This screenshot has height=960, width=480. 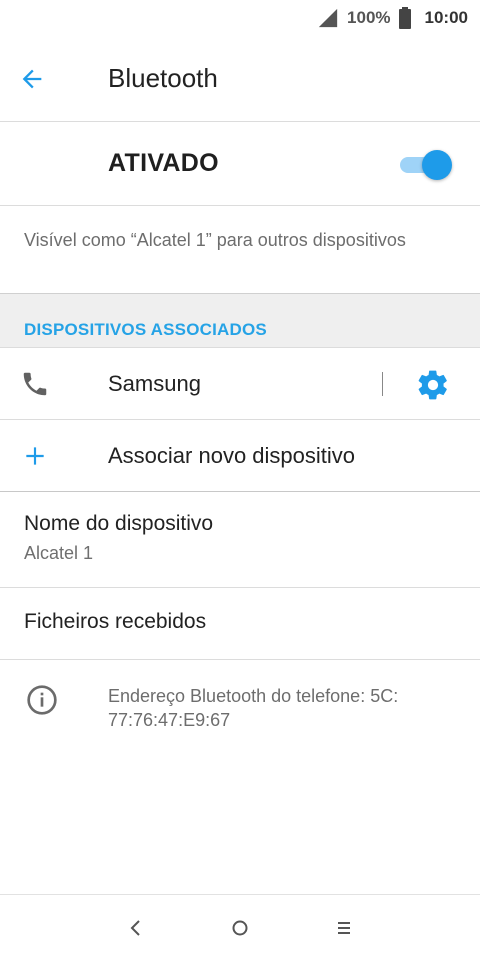 I want to click on section-header-paired: DISPOSITIVOS ASSOCIADOS, so click(x=240, y=321).